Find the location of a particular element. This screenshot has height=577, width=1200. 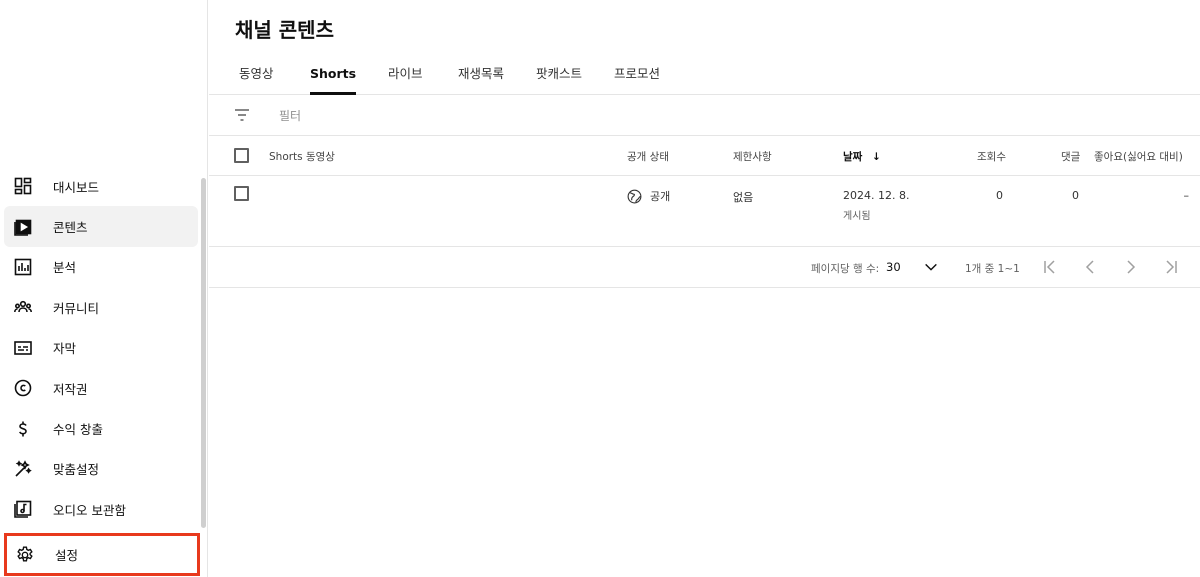

col-header-likes: 좋아요(싫어요 대비) is located at coordinates (1138, 157).